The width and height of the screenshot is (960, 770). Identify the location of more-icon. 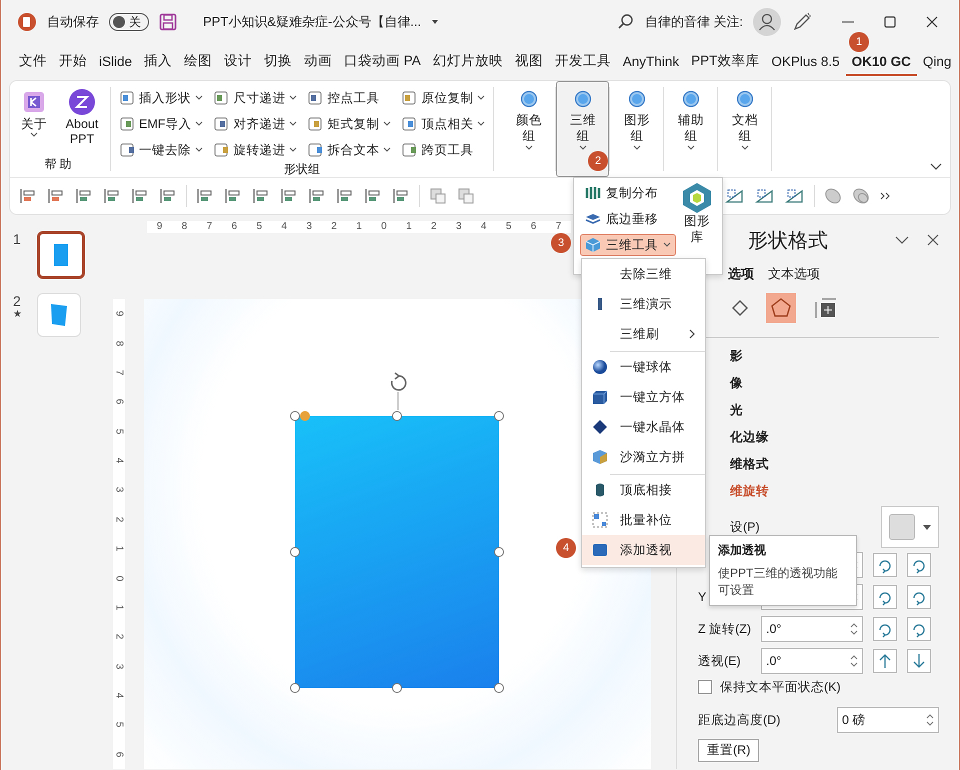
(885, 196).